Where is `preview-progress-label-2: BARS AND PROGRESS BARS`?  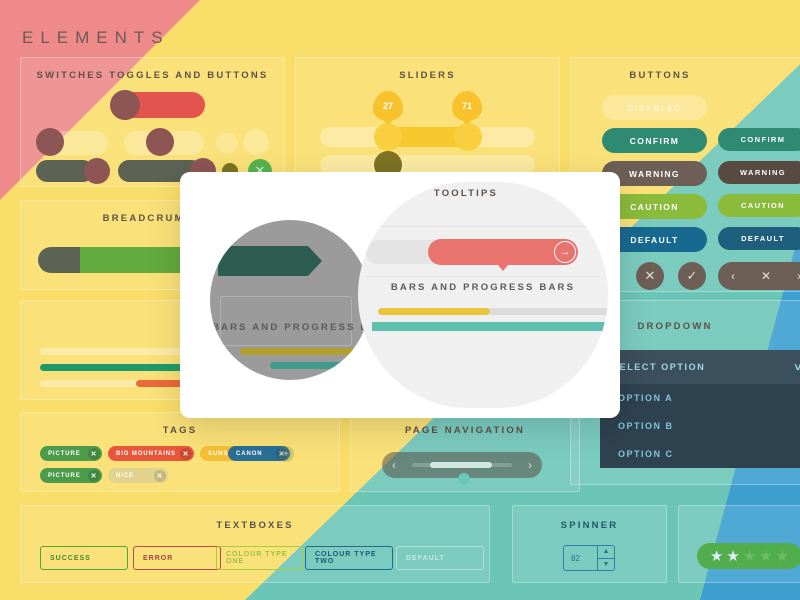
preview-progress-label-2: BARS AND PROGRESS BARS is located at coordinates (483, 287).